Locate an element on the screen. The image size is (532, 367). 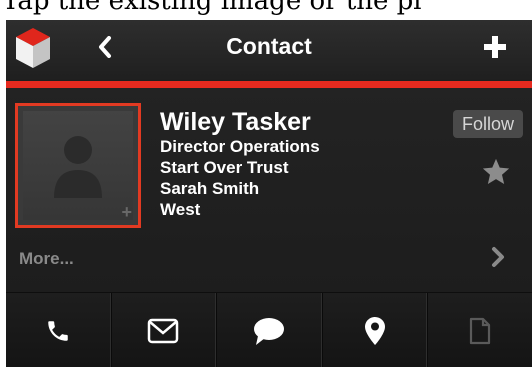
plus-icon is located at coordinates (495, 47).